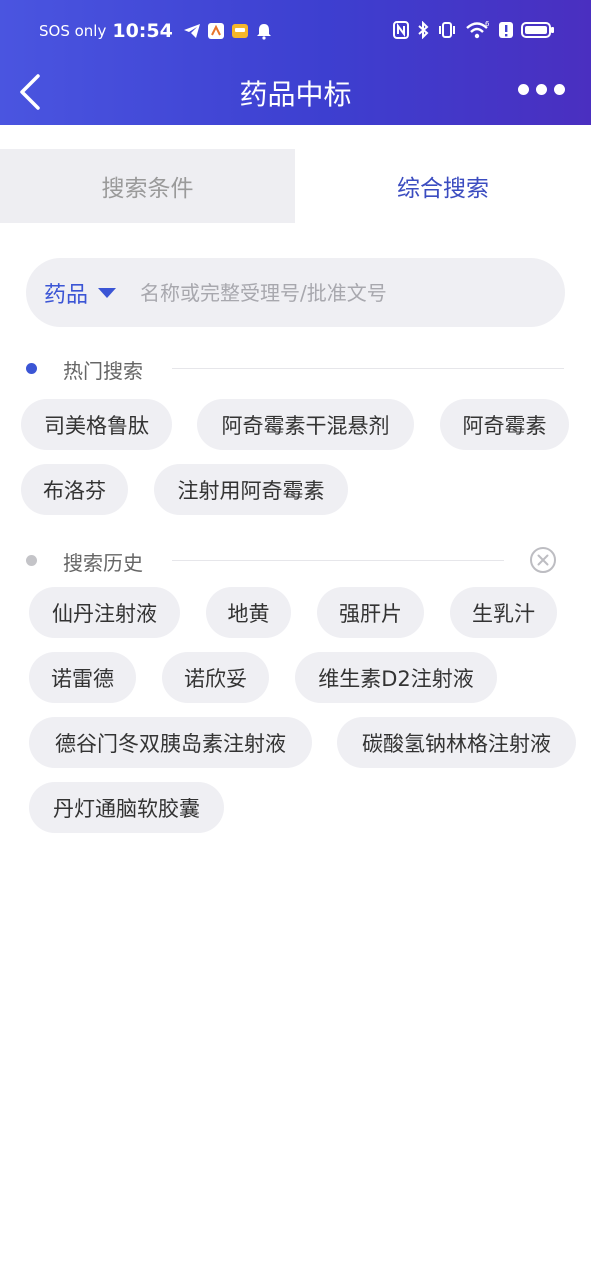  What do you see at coordinates (423, 30) in the screenshot?
I see `bluetooth-icon` at bounding box center [423, 30].